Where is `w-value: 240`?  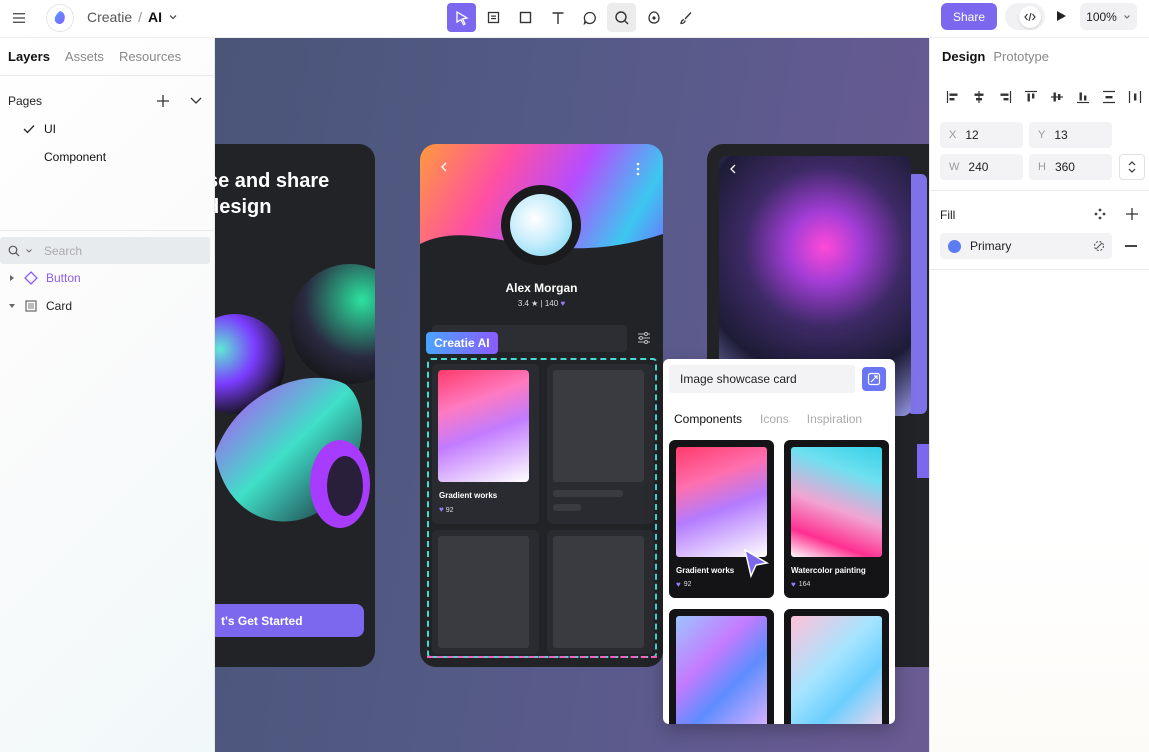 w-value: 240 is located at coordinates (978, 167).